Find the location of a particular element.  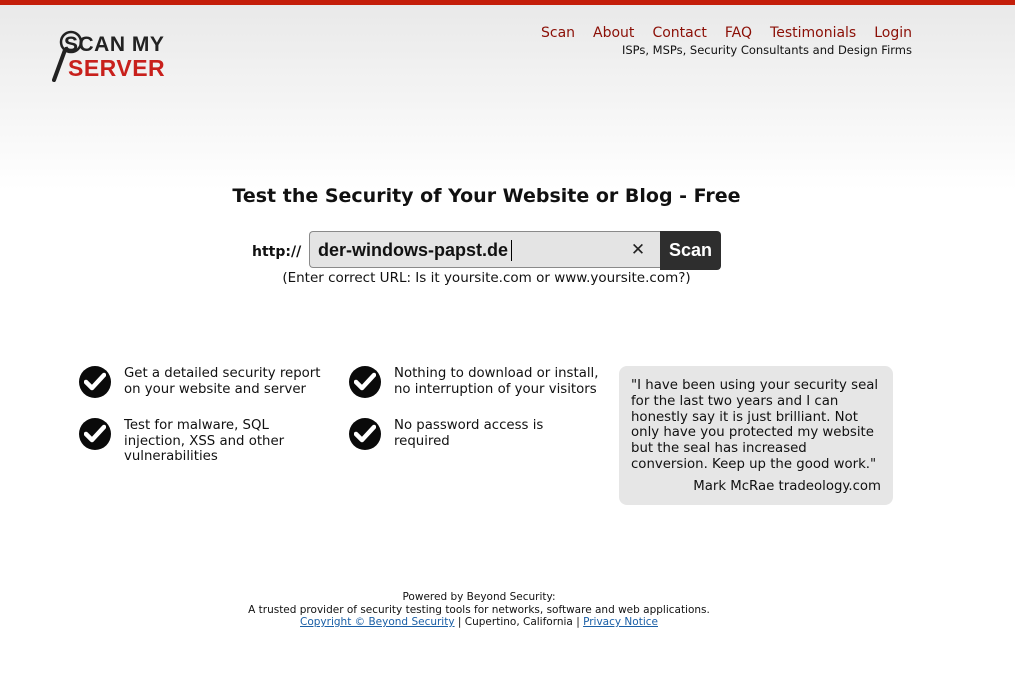

clear-icon: ✕ is located at coordinates (638, 250).